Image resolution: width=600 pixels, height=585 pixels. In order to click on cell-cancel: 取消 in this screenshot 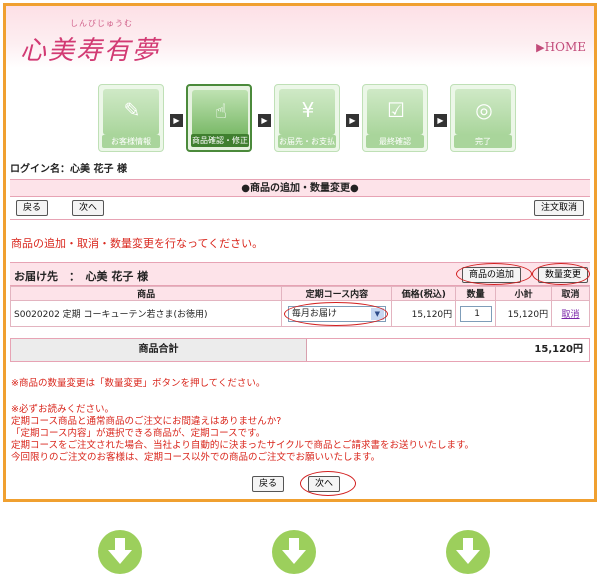, I will do `click(570, 313)`.